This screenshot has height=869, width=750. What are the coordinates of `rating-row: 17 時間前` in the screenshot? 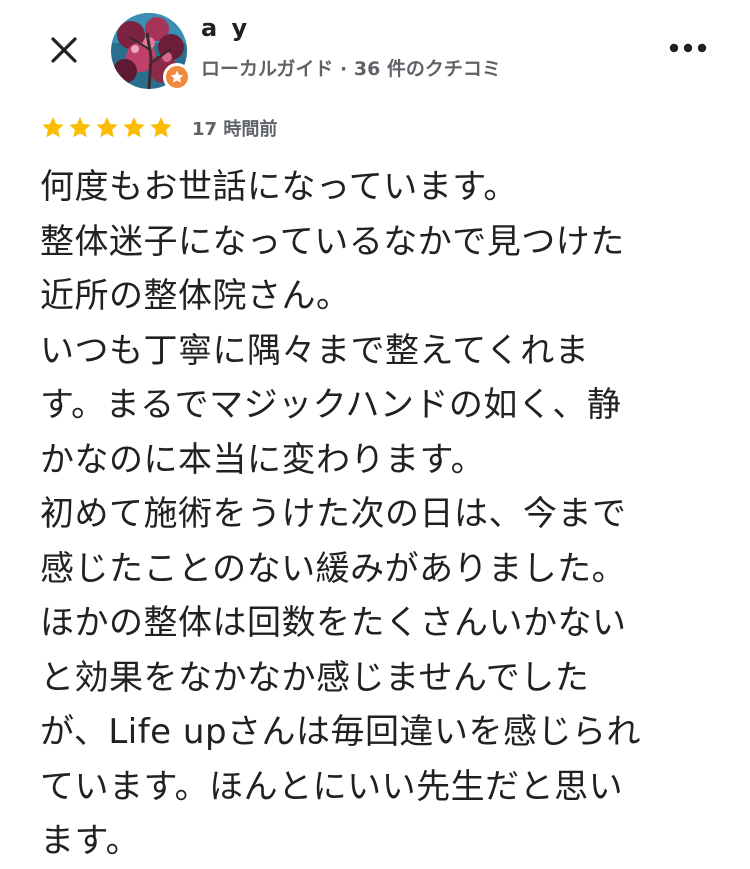 It's located at (158, 128).